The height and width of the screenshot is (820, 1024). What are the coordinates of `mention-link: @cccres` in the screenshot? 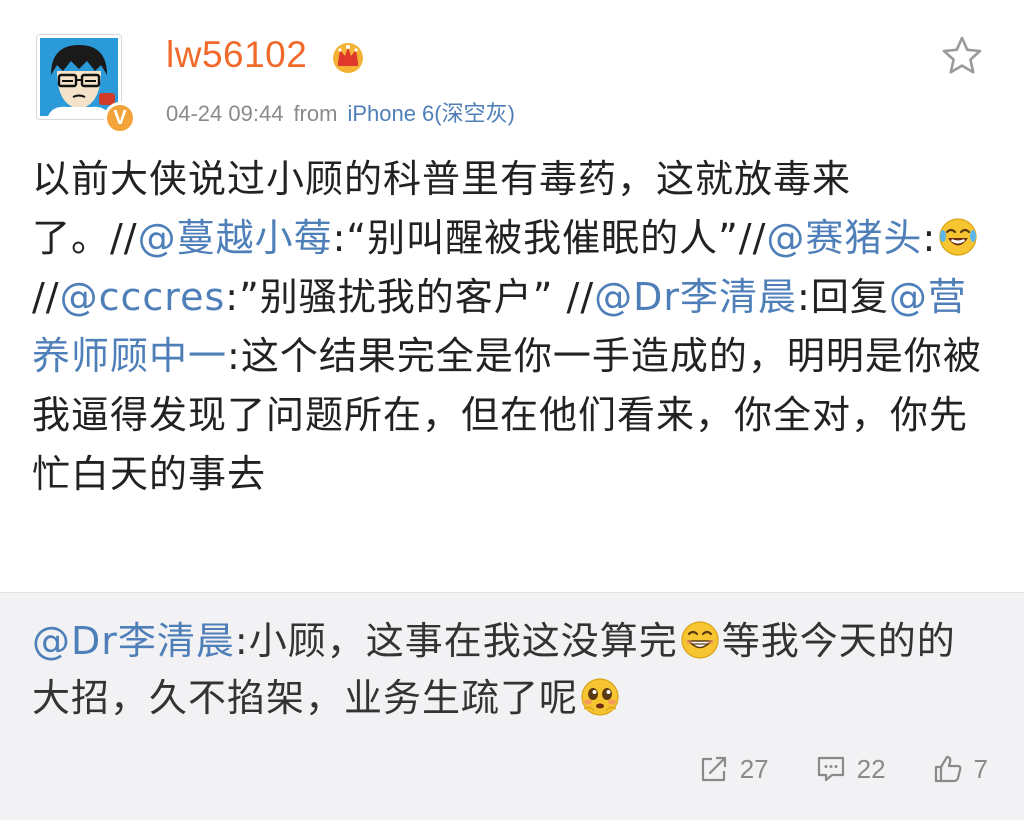 It's located at (143, 297).